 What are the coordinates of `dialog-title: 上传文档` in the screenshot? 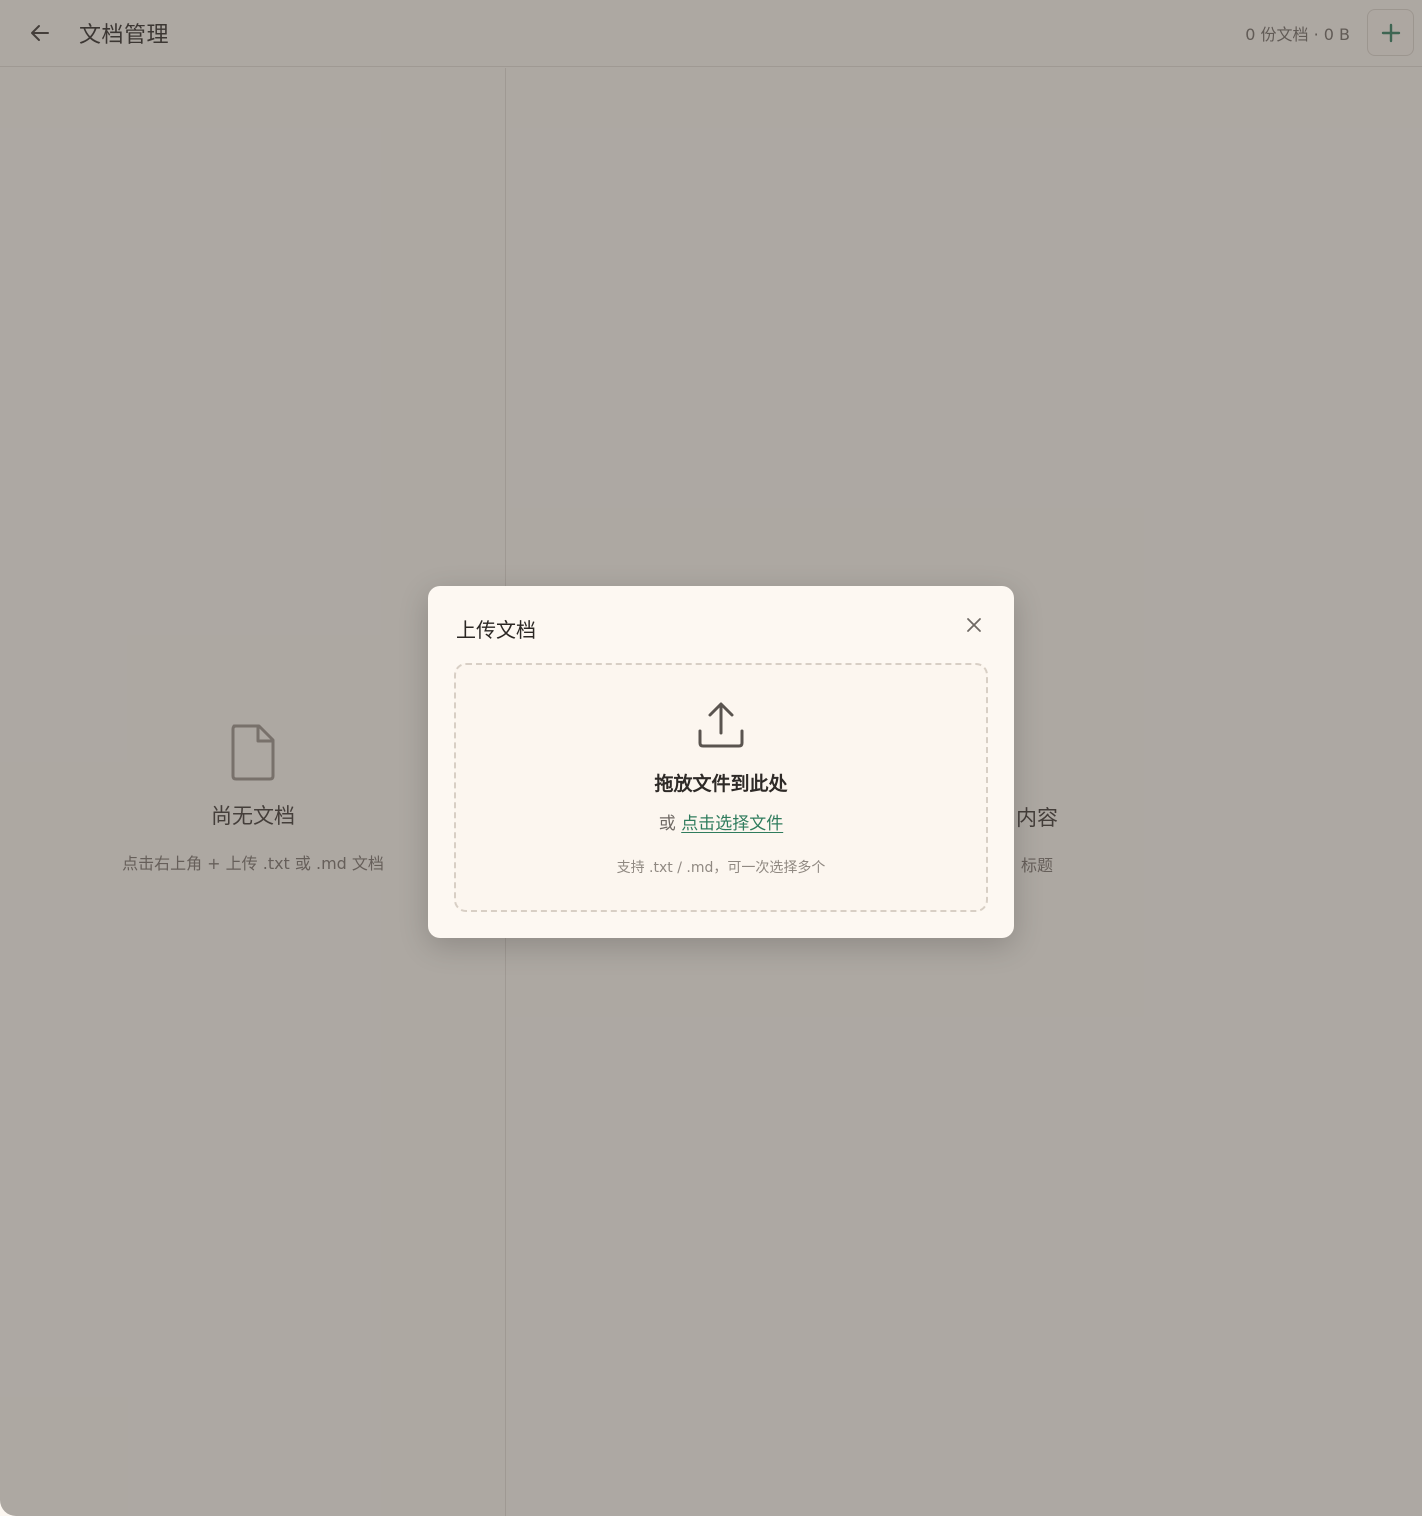 It's located at (496, 630).